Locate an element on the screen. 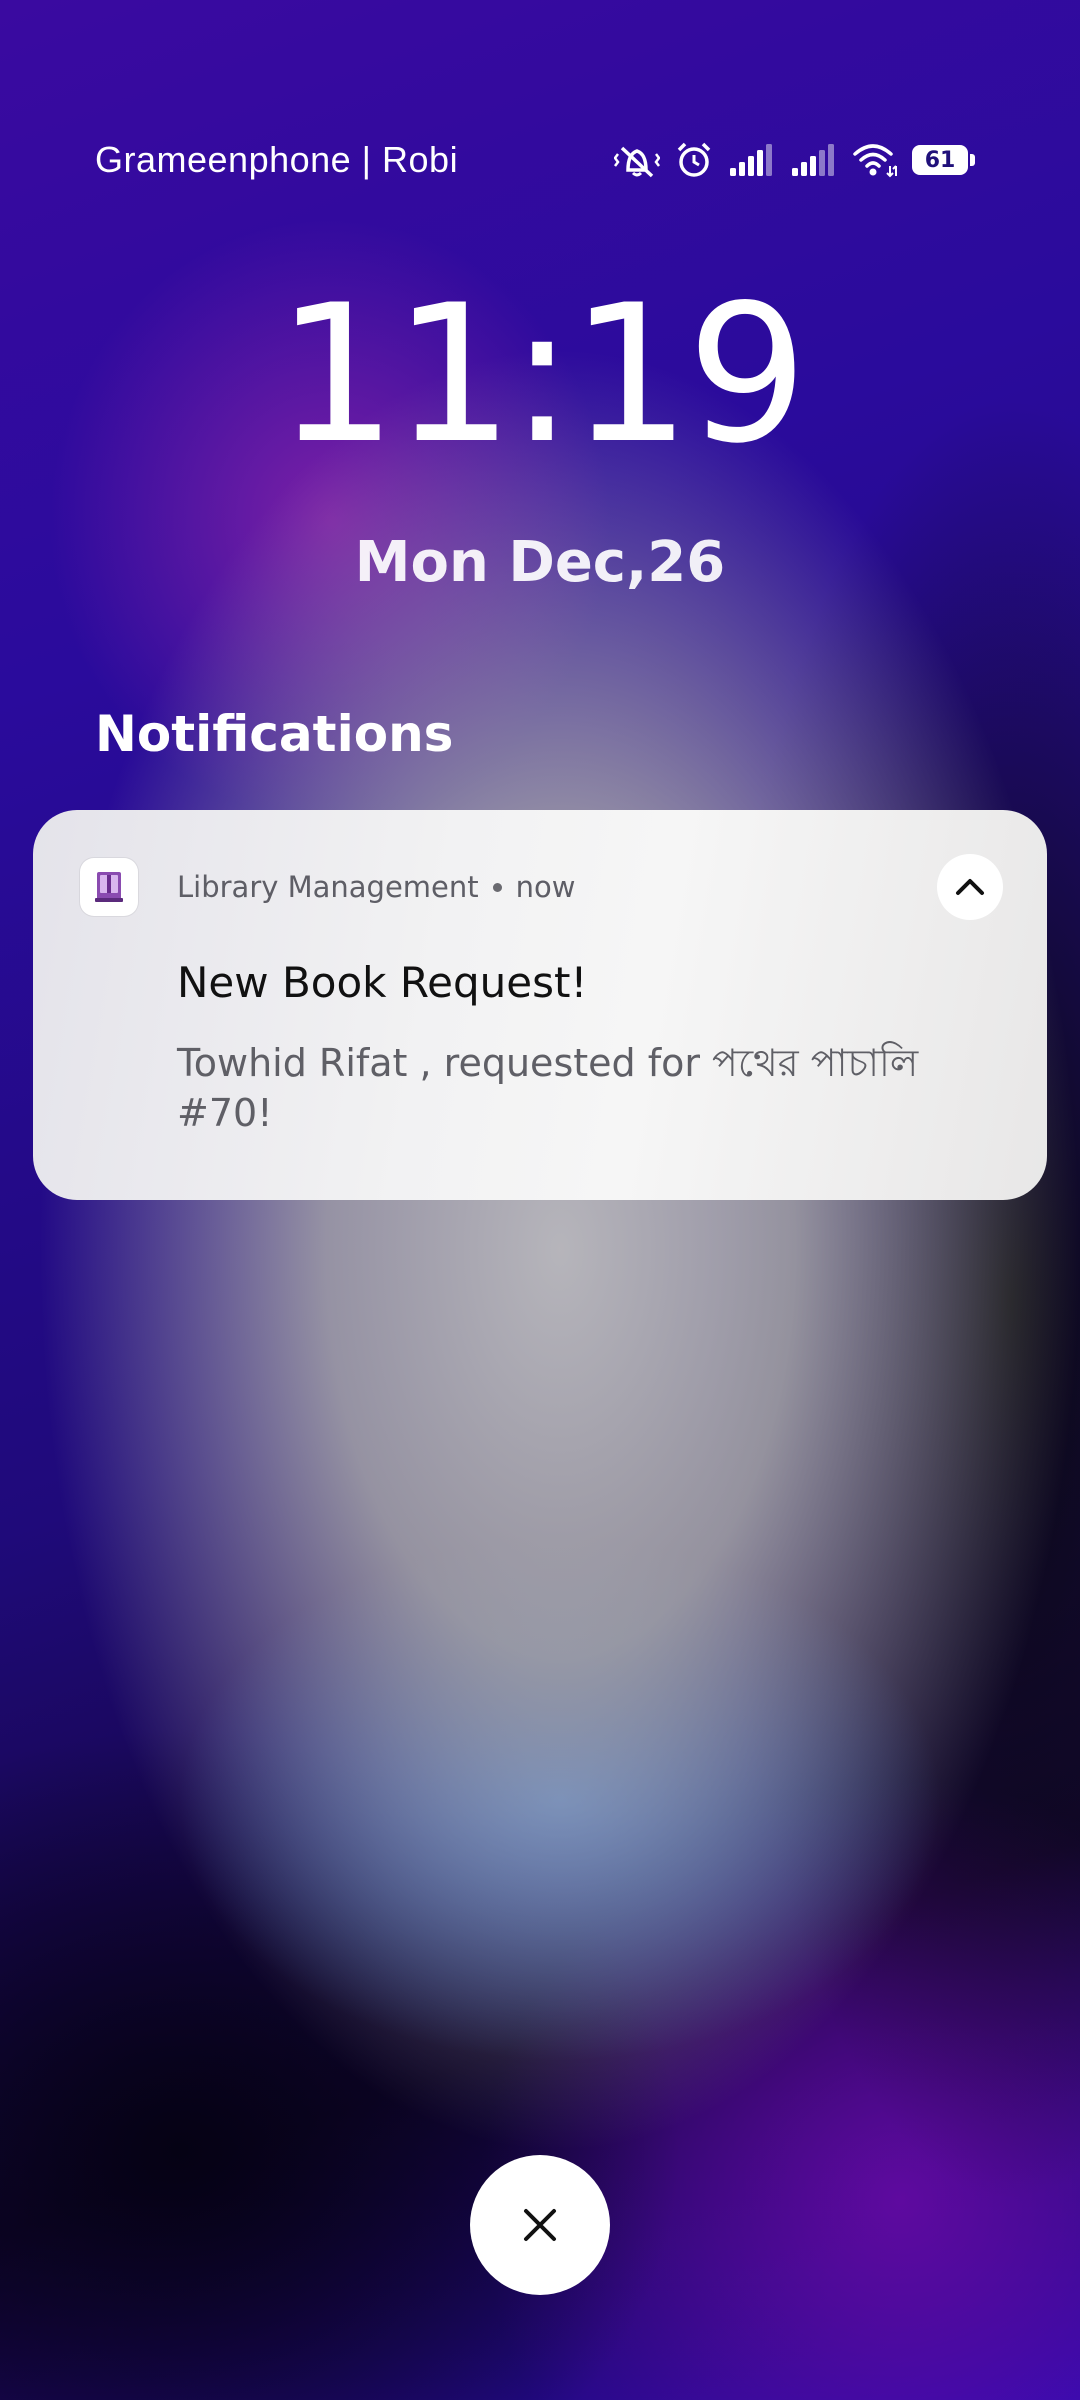 The height and width of the screenshot is (2400, 1080). separator-dot is located at coordinates (497, 887).